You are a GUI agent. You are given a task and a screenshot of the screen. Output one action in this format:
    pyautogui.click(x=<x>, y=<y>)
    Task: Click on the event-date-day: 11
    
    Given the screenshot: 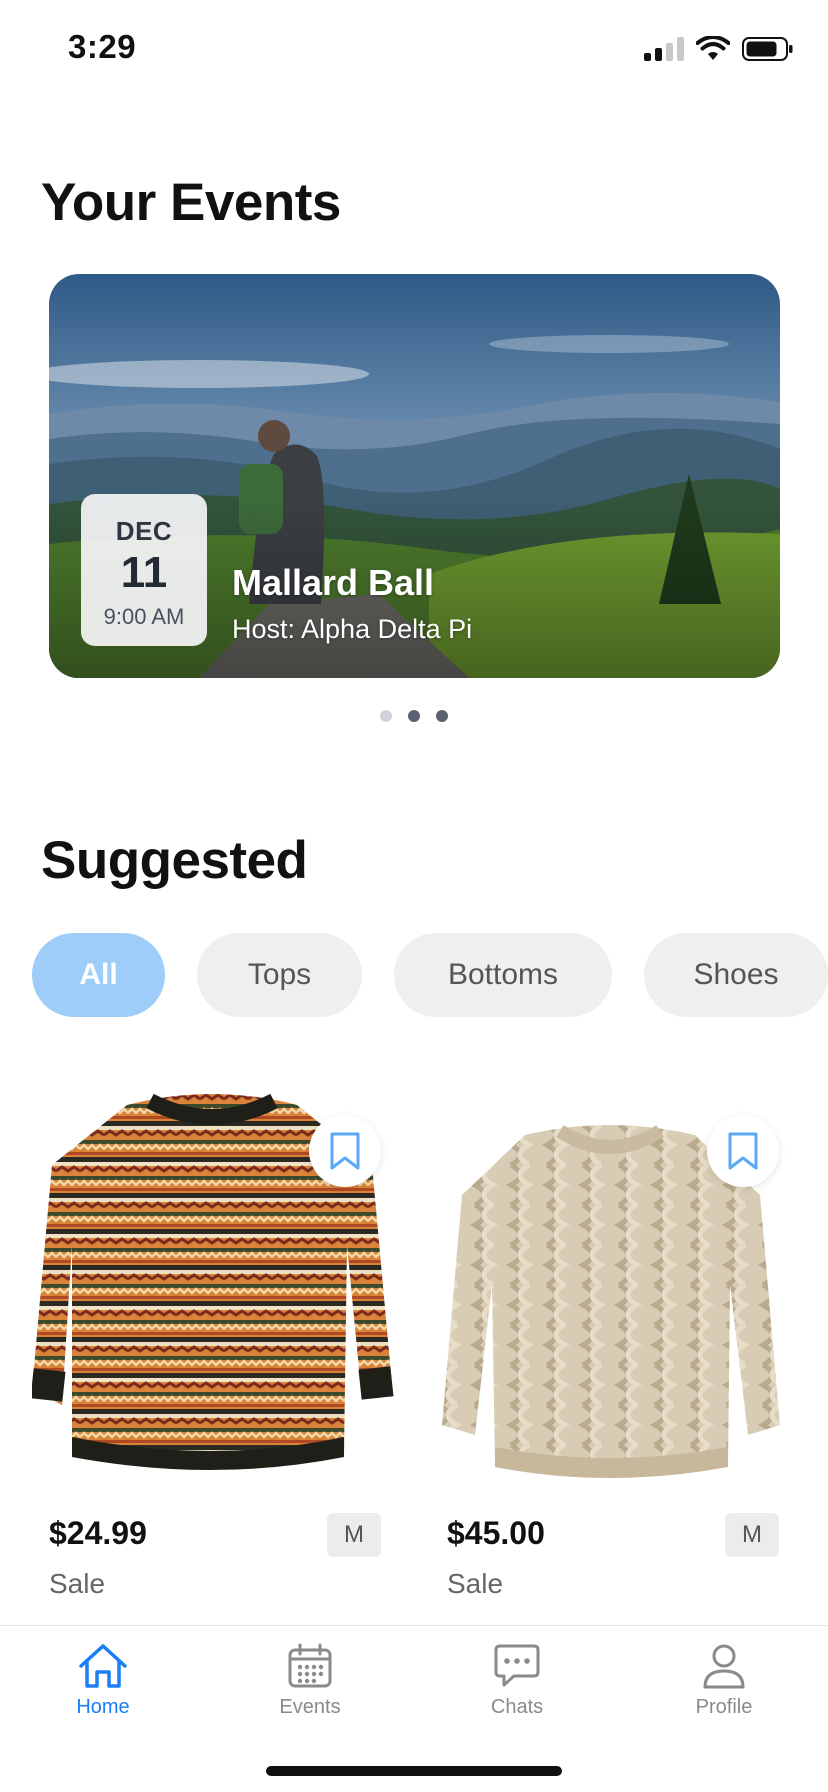 What is the action you would take?
    pyautogui.click(x=144, y=572)
    